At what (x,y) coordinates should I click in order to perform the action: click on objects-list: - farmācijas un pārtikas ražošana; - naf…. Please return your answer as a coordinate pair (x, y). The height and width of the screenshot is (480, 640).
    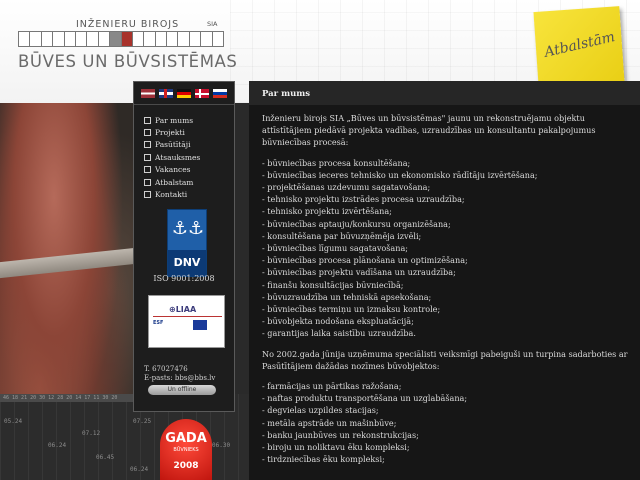
    Looking at the image, I should click on (447, 422).